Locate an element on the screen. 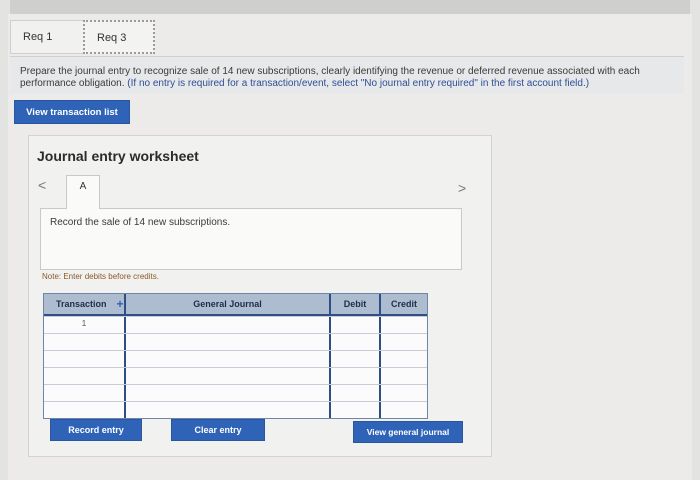  chevron-right-icon: > is located at coordinates (462, 188).